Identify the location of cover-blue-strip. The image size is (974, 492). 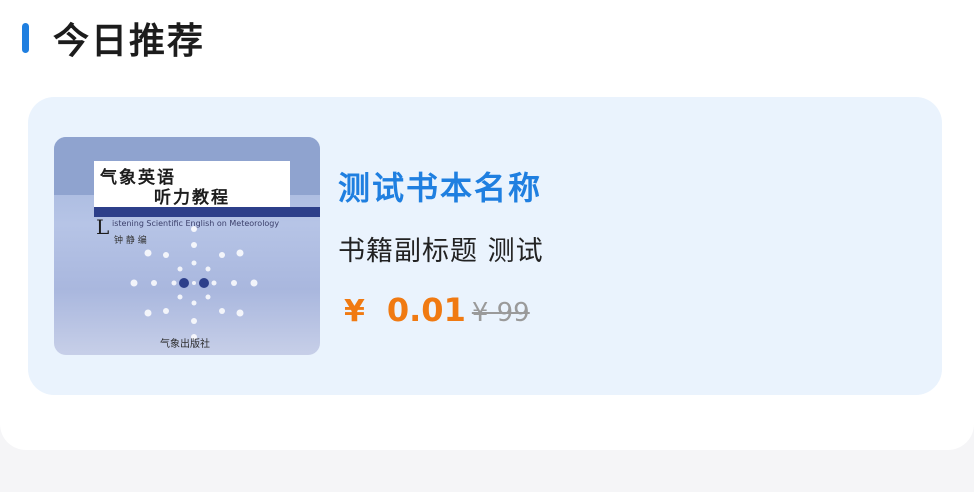
(207, 212).